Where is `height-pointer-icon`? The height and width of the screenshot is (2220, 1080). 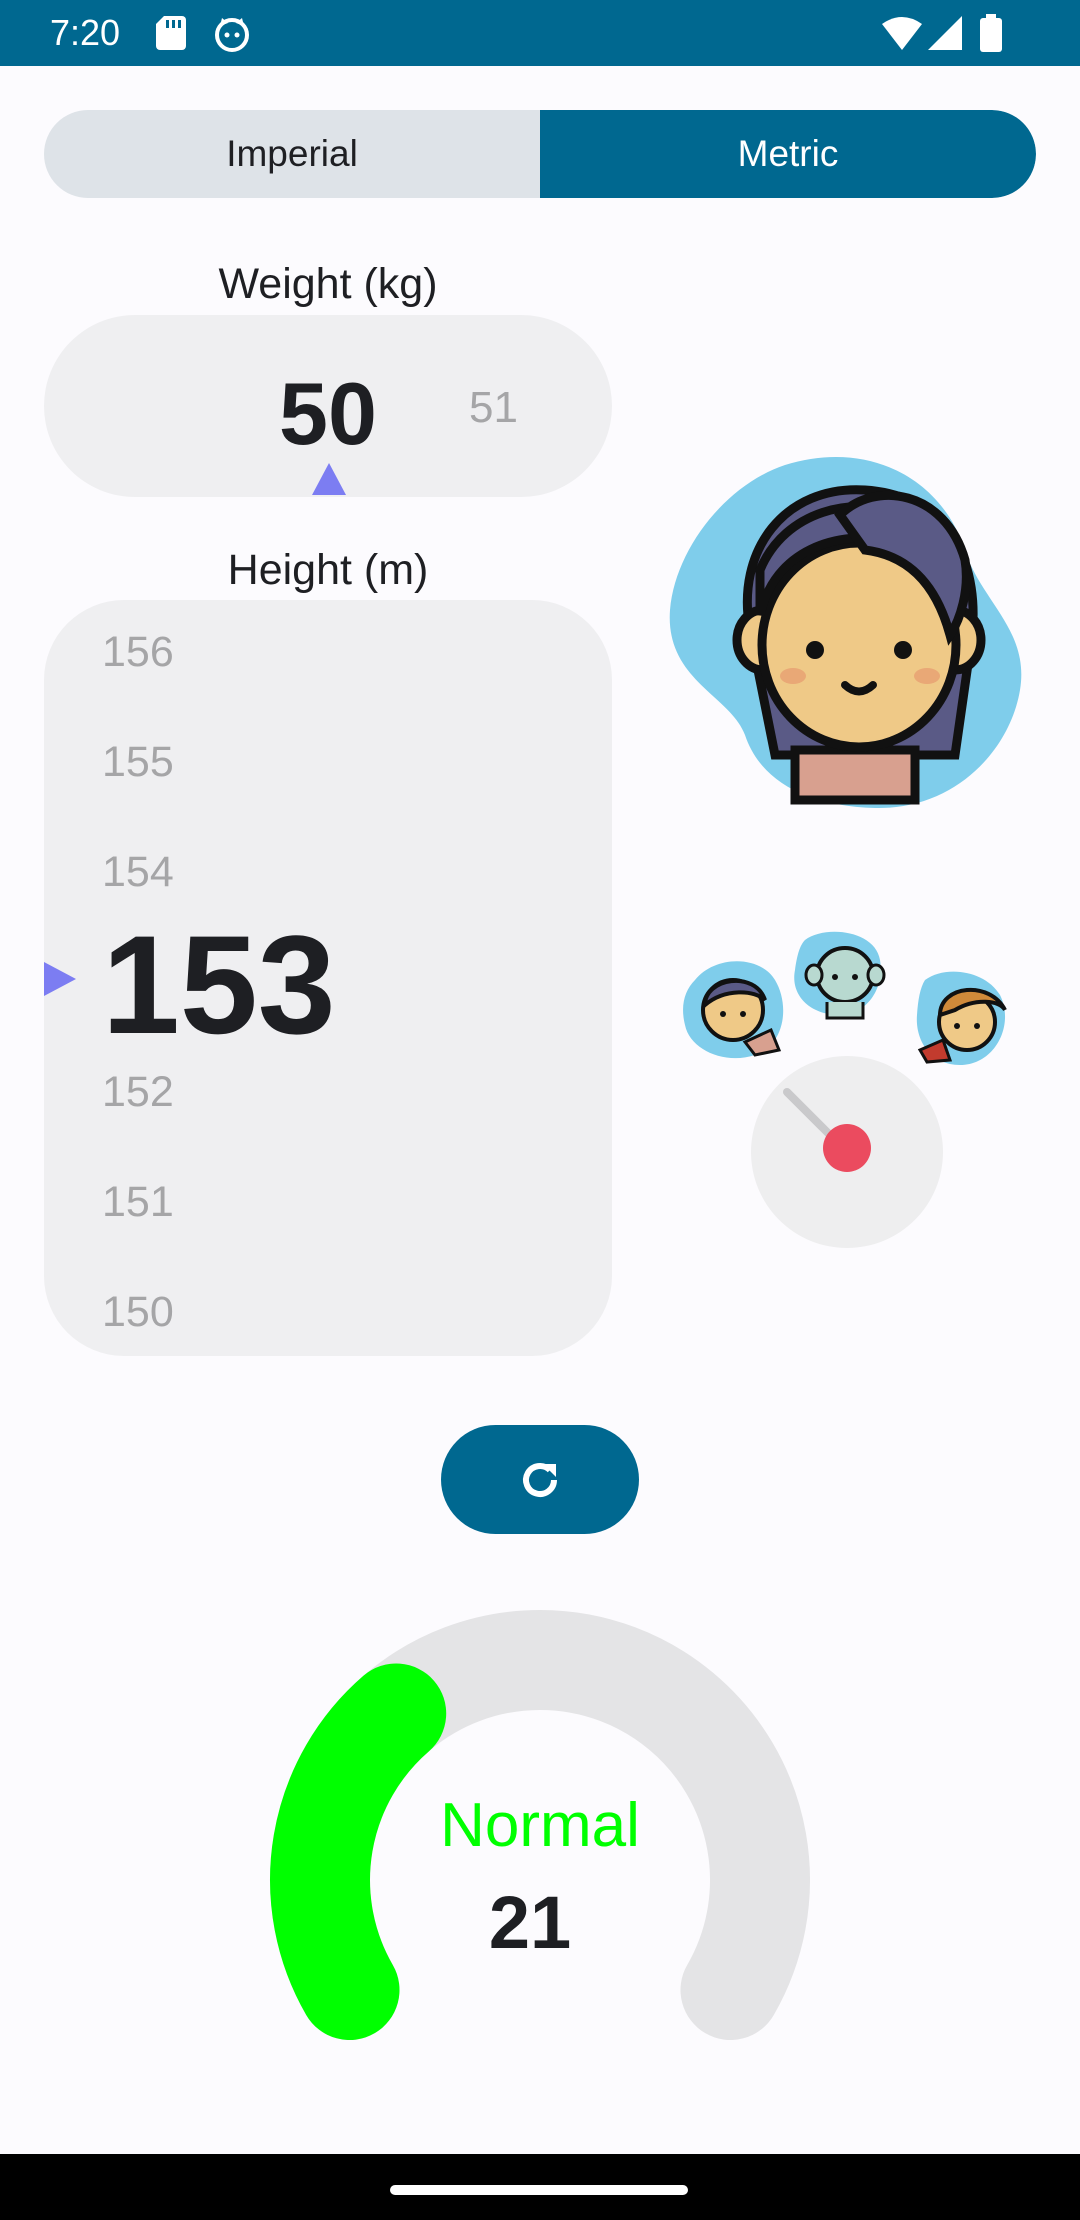
height-pointer-icon is located at coordinates (60, 979).